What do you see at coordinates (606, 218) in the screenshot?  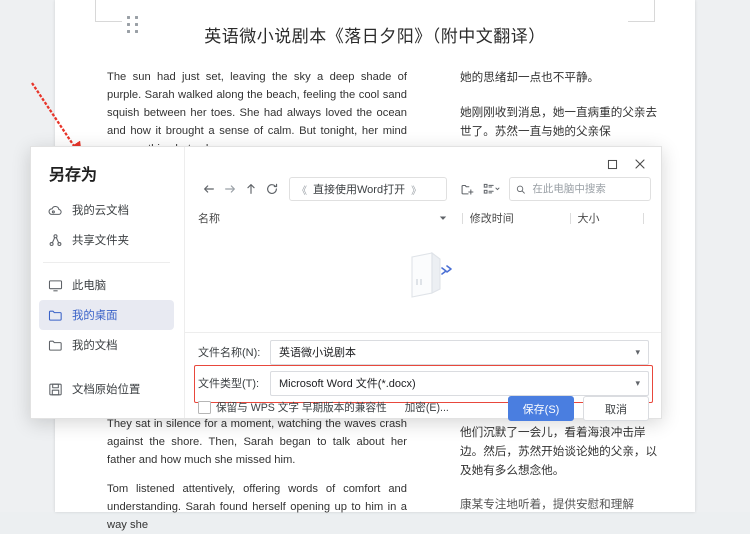 I see `column-header-size: 大小` at bounding box center [606, 218].